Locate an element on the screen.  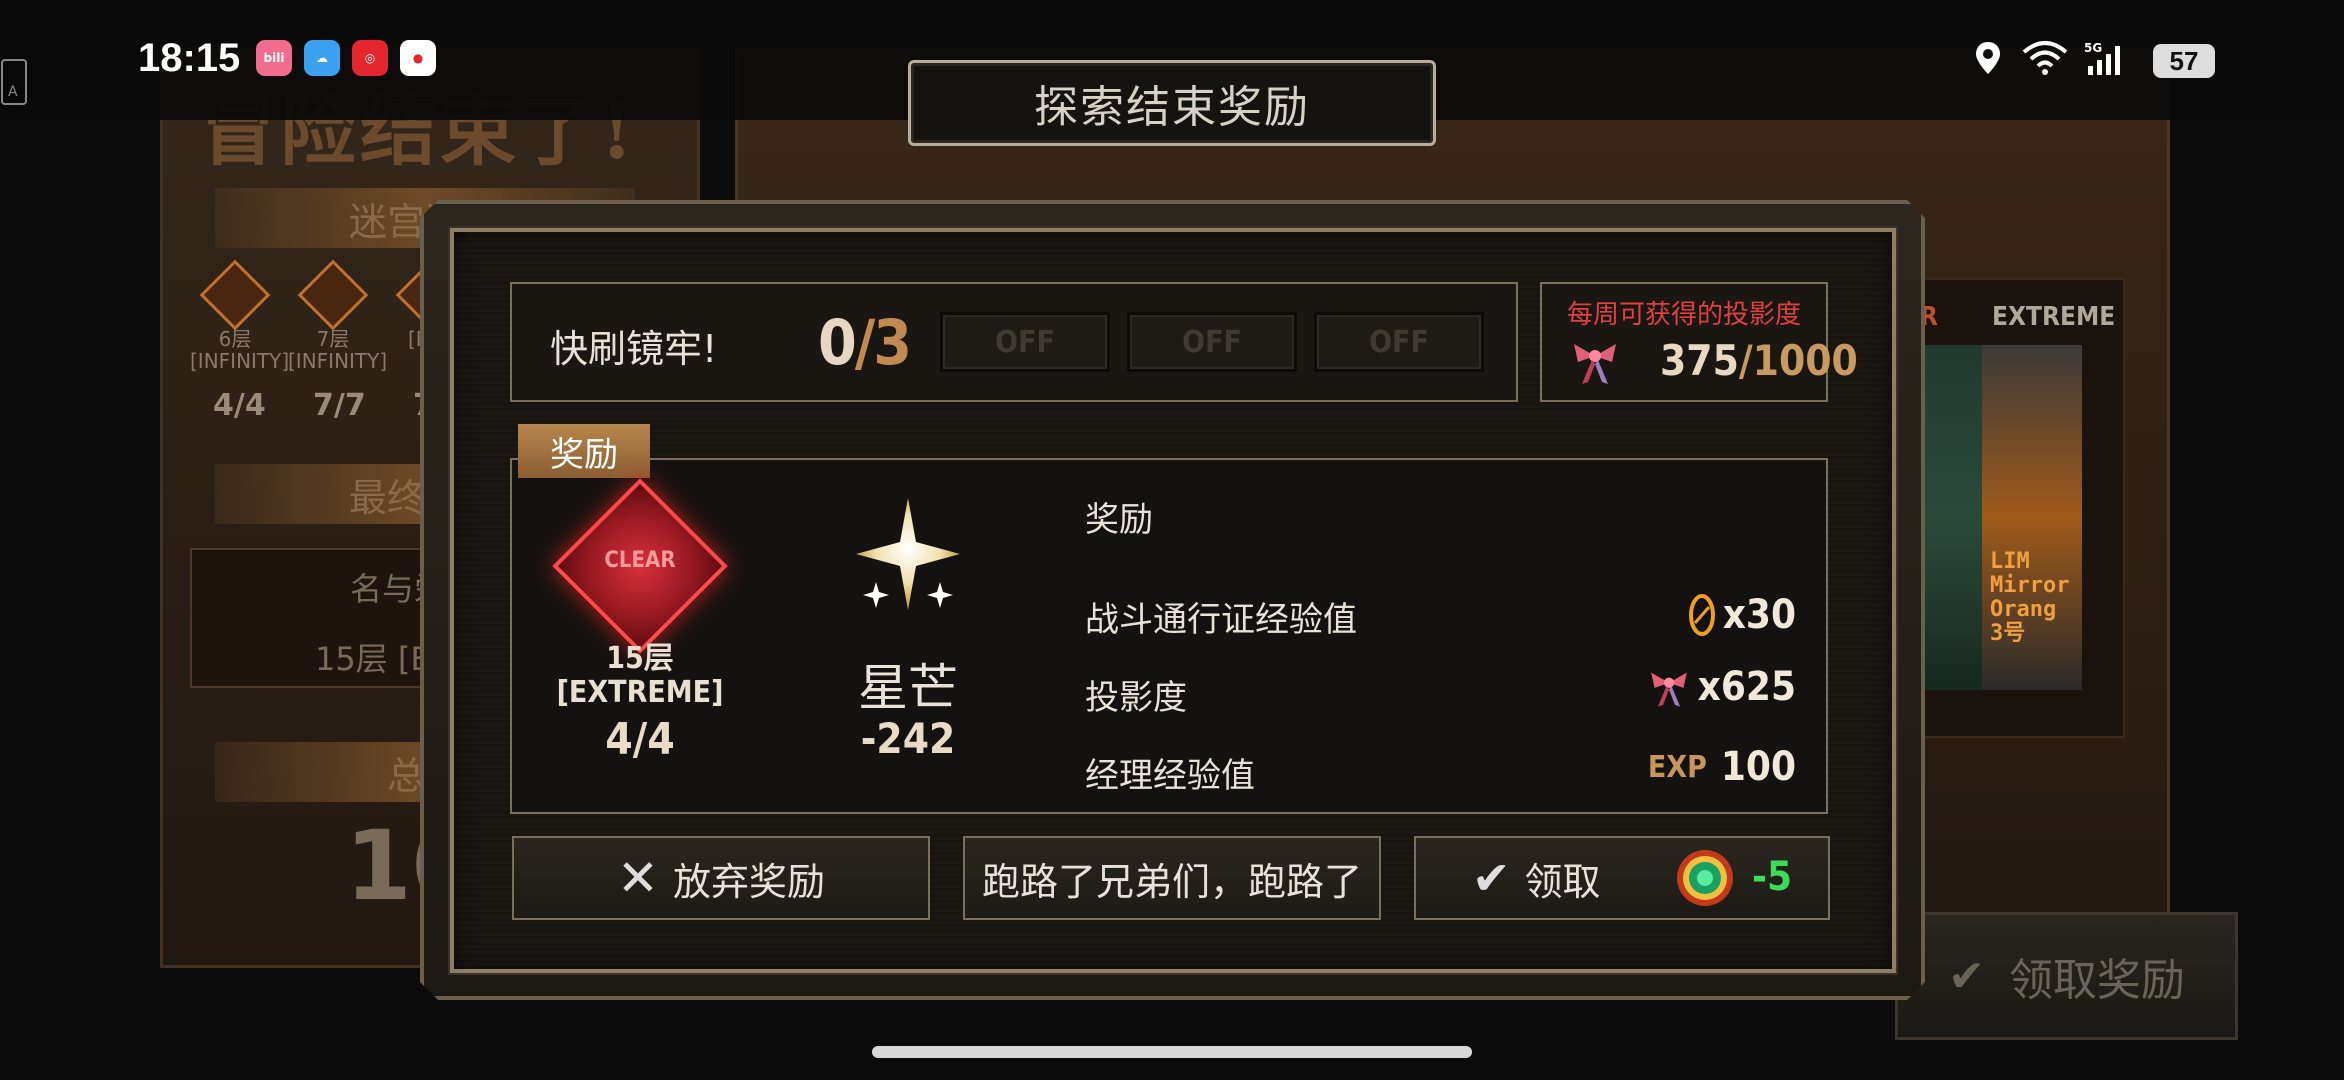
reward-heading: 奖励 is located at coordinates (1119, 520).